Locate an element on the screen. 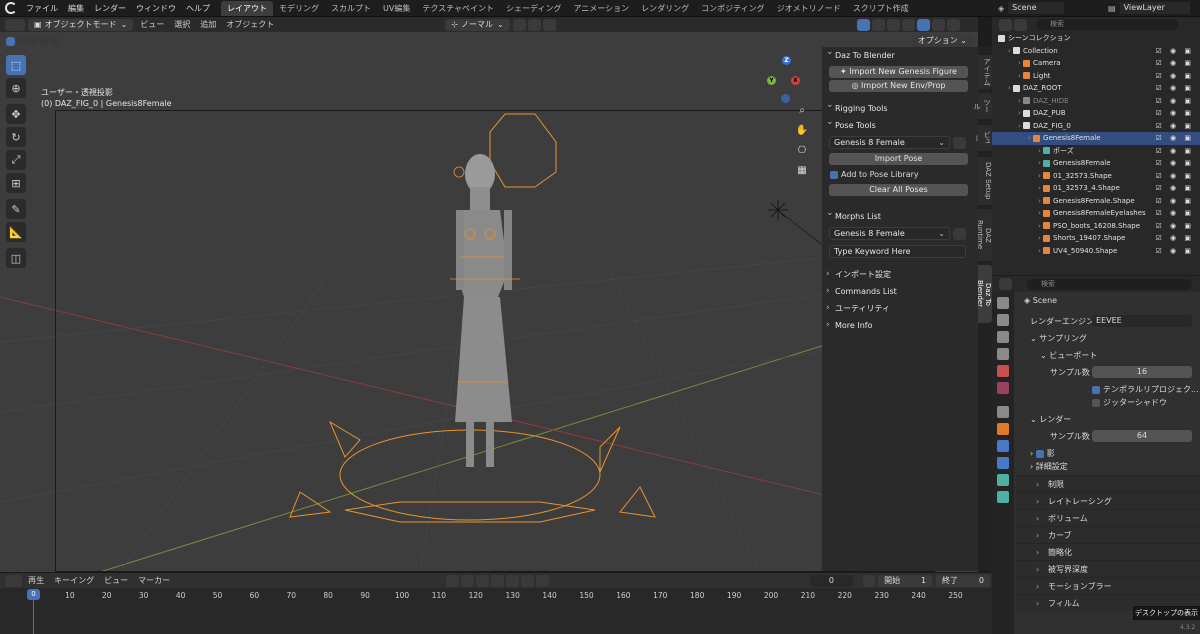 The image size is (1200, 634). tab-modeling: モデリング is located at coordinates (299, 8).